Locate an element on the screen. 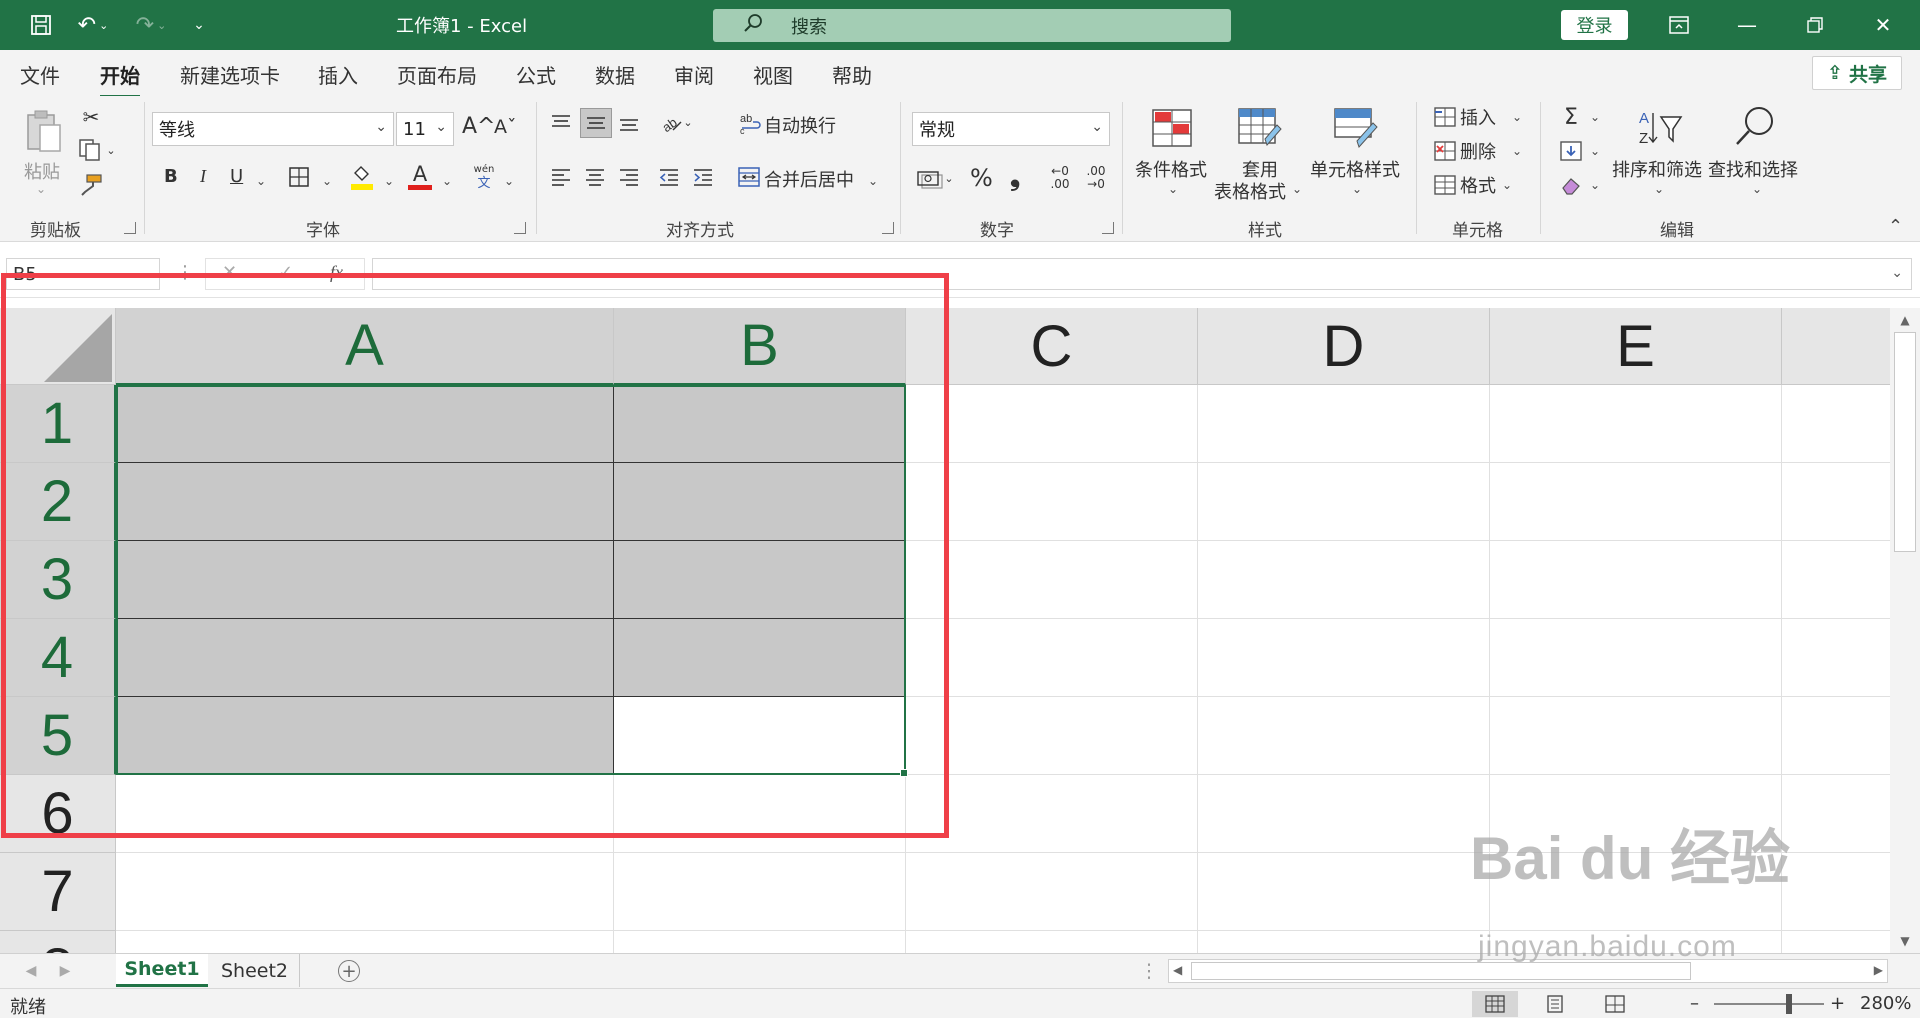 The image size is (1920, 1018). autosum-icon: Σ is located at coordinates (1571, 117).